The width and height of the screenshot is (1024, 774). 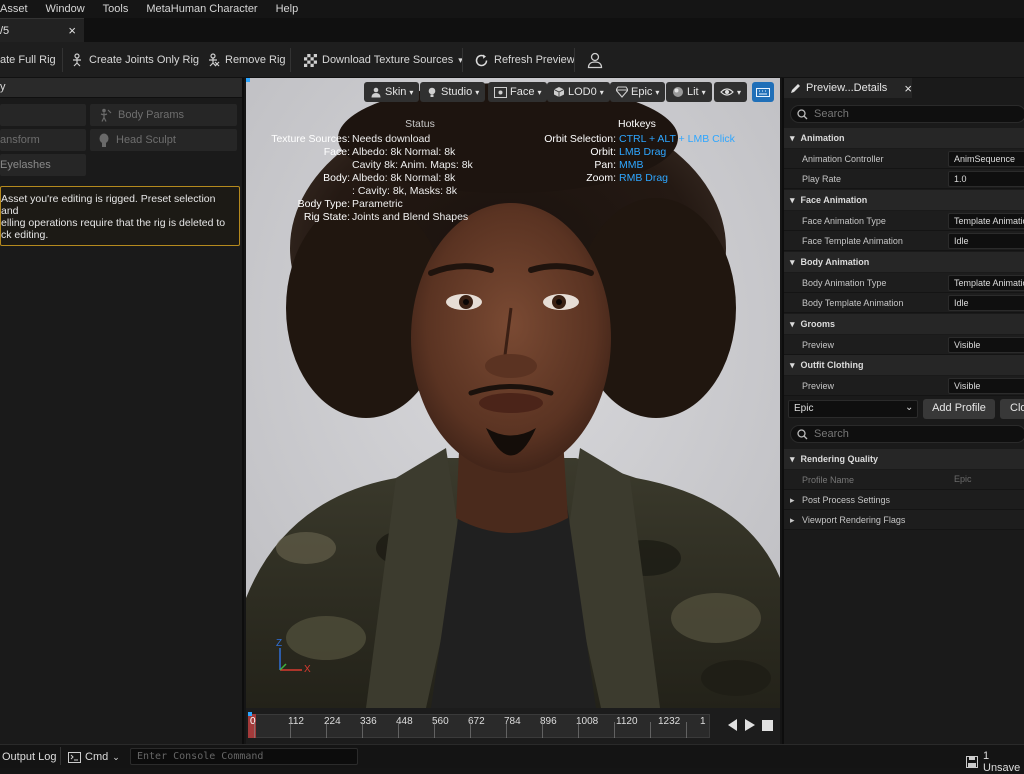 I want to click on section-animation-label: Animation, so click(x=822, y=138).